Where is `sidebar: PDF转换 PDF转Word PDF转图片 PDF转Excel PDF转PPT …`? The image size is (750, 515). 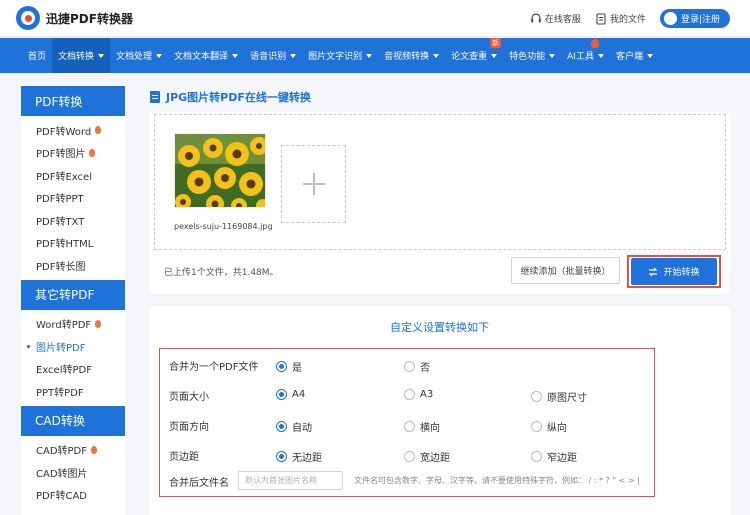 sidebar: PDF转换 PDF转Word PDF转图片 PDF转Excel PDF转PPT … is located at coordinates (73, 300).